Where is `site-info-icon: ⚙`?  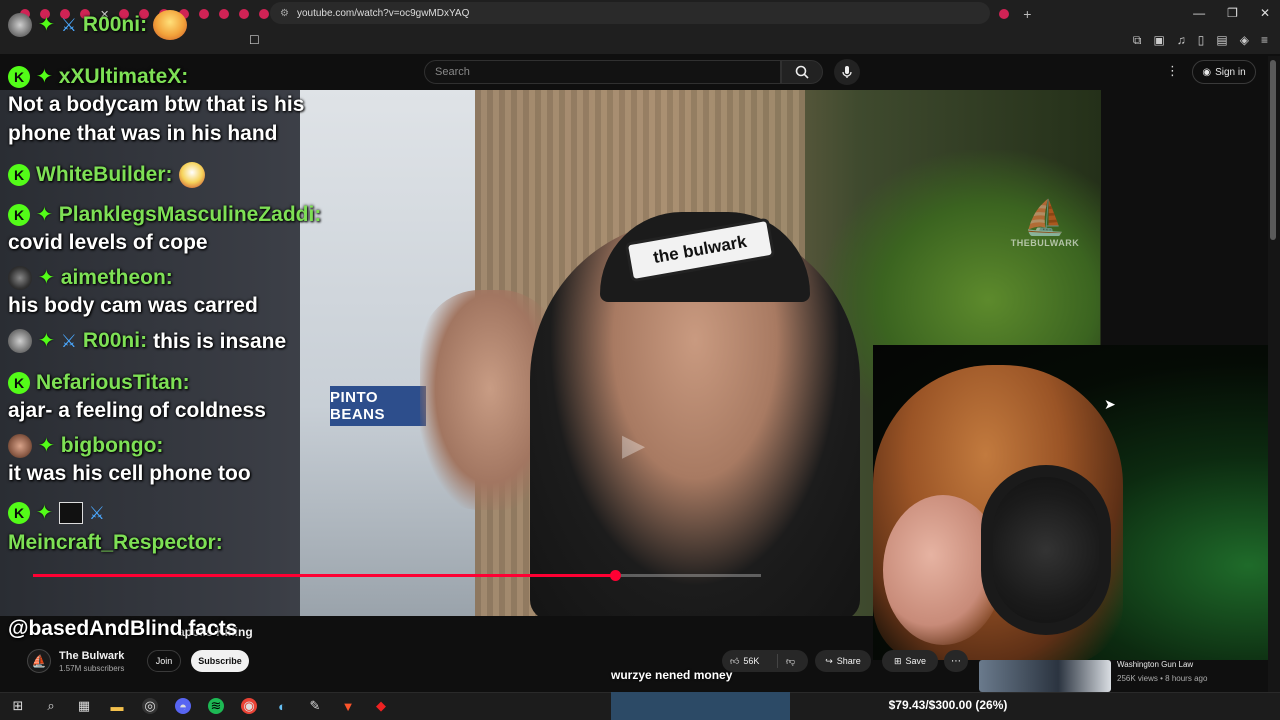
site-info-icon: ⚙ is located at coordinates (284, 13).